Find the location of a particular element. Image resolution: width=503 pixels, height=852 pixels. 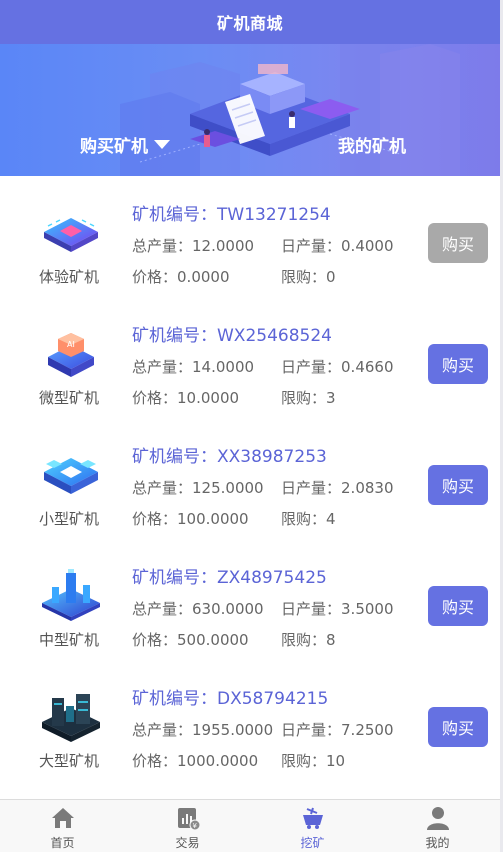

daily-value: 0.4660 is located at coordinates (367, 367).